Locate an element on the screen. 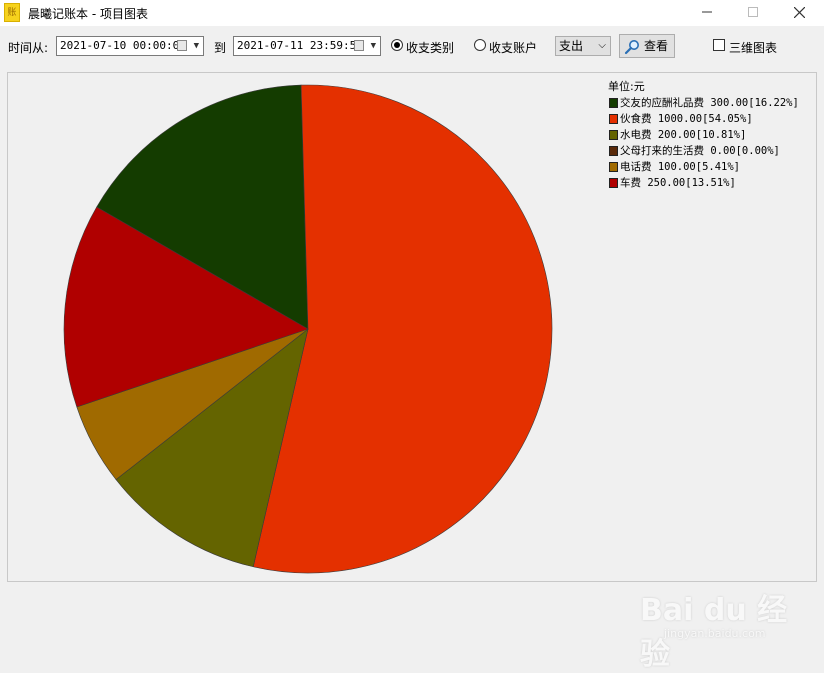 This screenshot has height=673, width=824. legend-item: 电话费 100.00[5.41%] is located at coordinates (703, 167).